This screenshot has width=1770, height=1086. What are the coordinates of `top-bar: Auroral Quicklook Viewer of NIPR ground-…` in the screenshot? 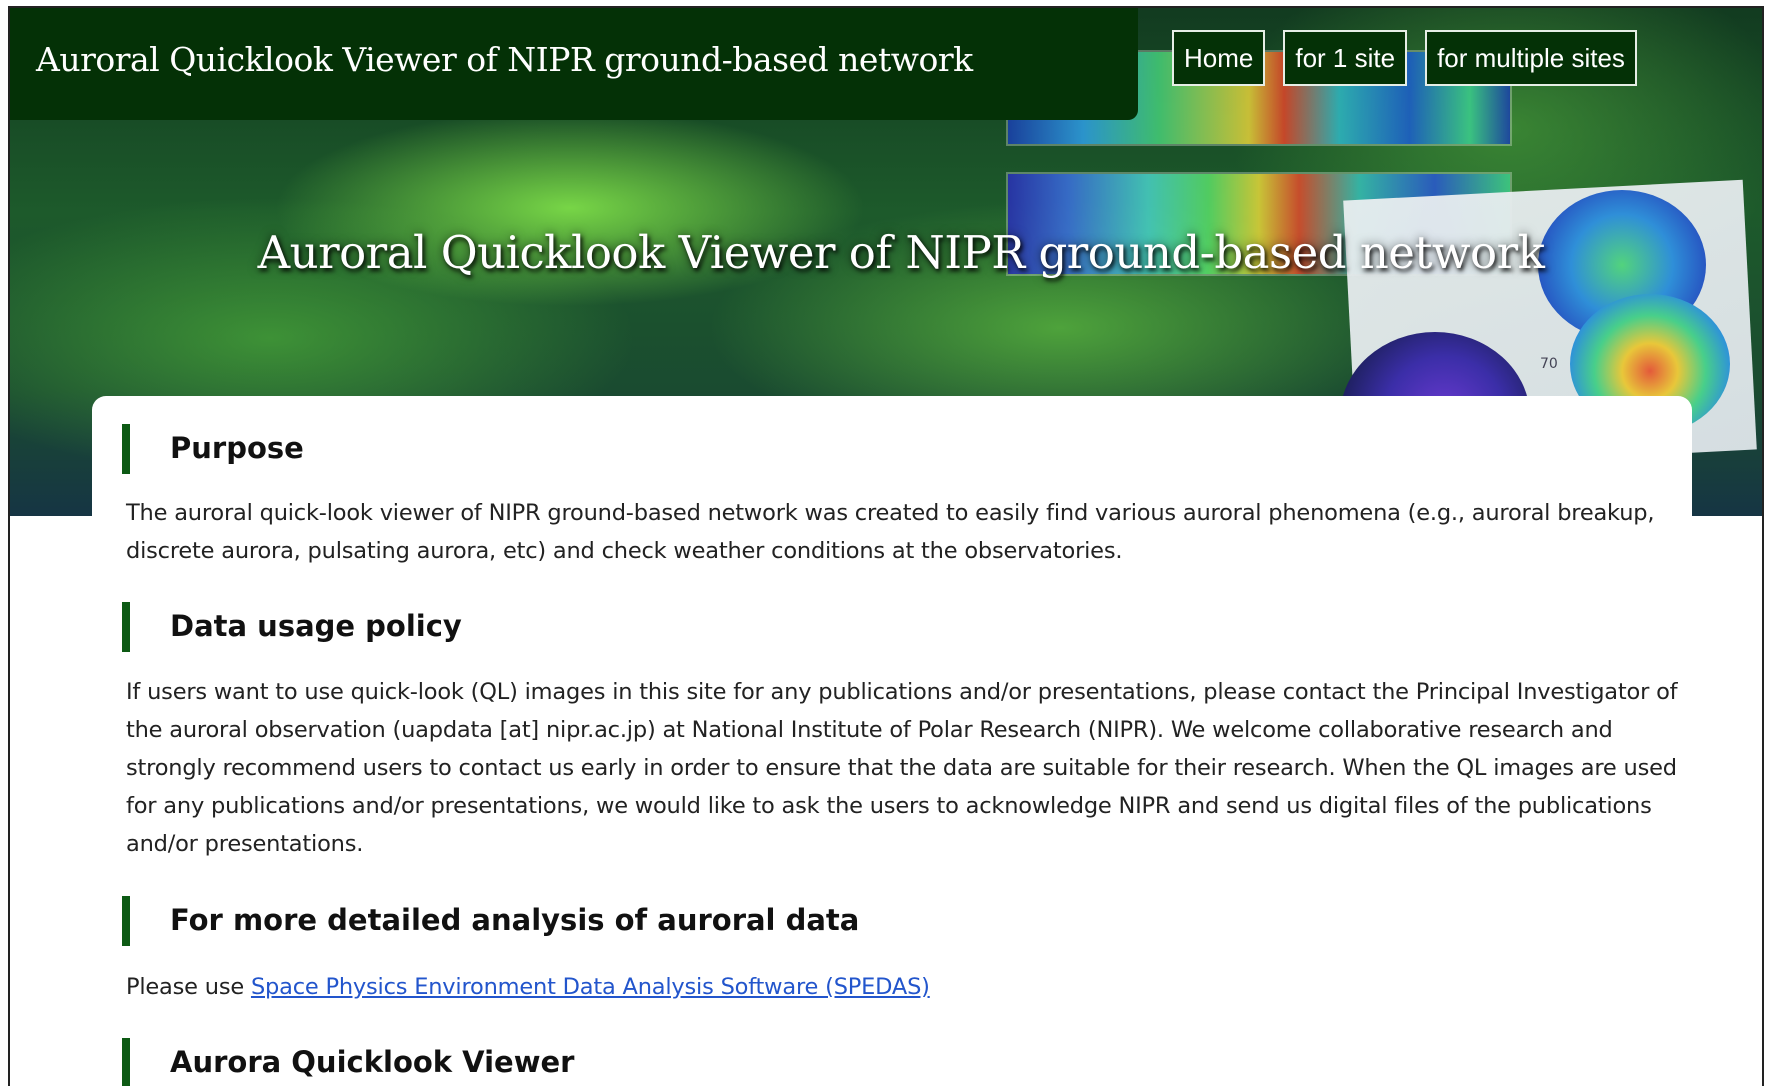 It's located at (574, 64).